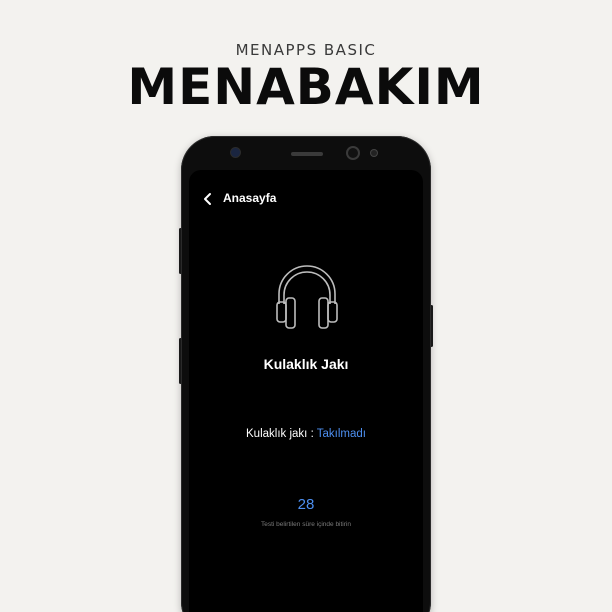  Describe the element at coordinates (306, 50) in the screenshot. I see `brand-subtitle: MENAPPS BASIC` at that location.